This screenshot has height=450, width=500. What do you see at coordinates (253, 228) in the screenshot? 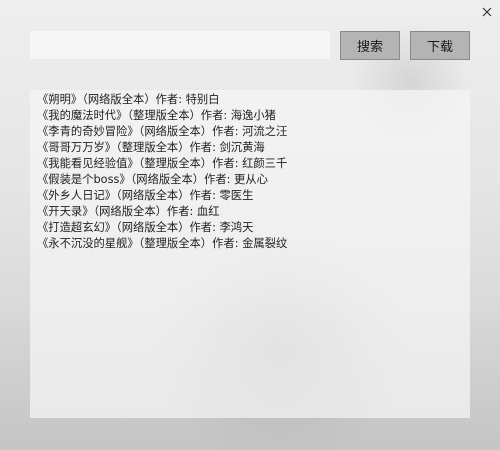
I see `list-item: 《打造超玄幻》（网络版全本）作者: 李鸿天` at bounding box center [253, 228].